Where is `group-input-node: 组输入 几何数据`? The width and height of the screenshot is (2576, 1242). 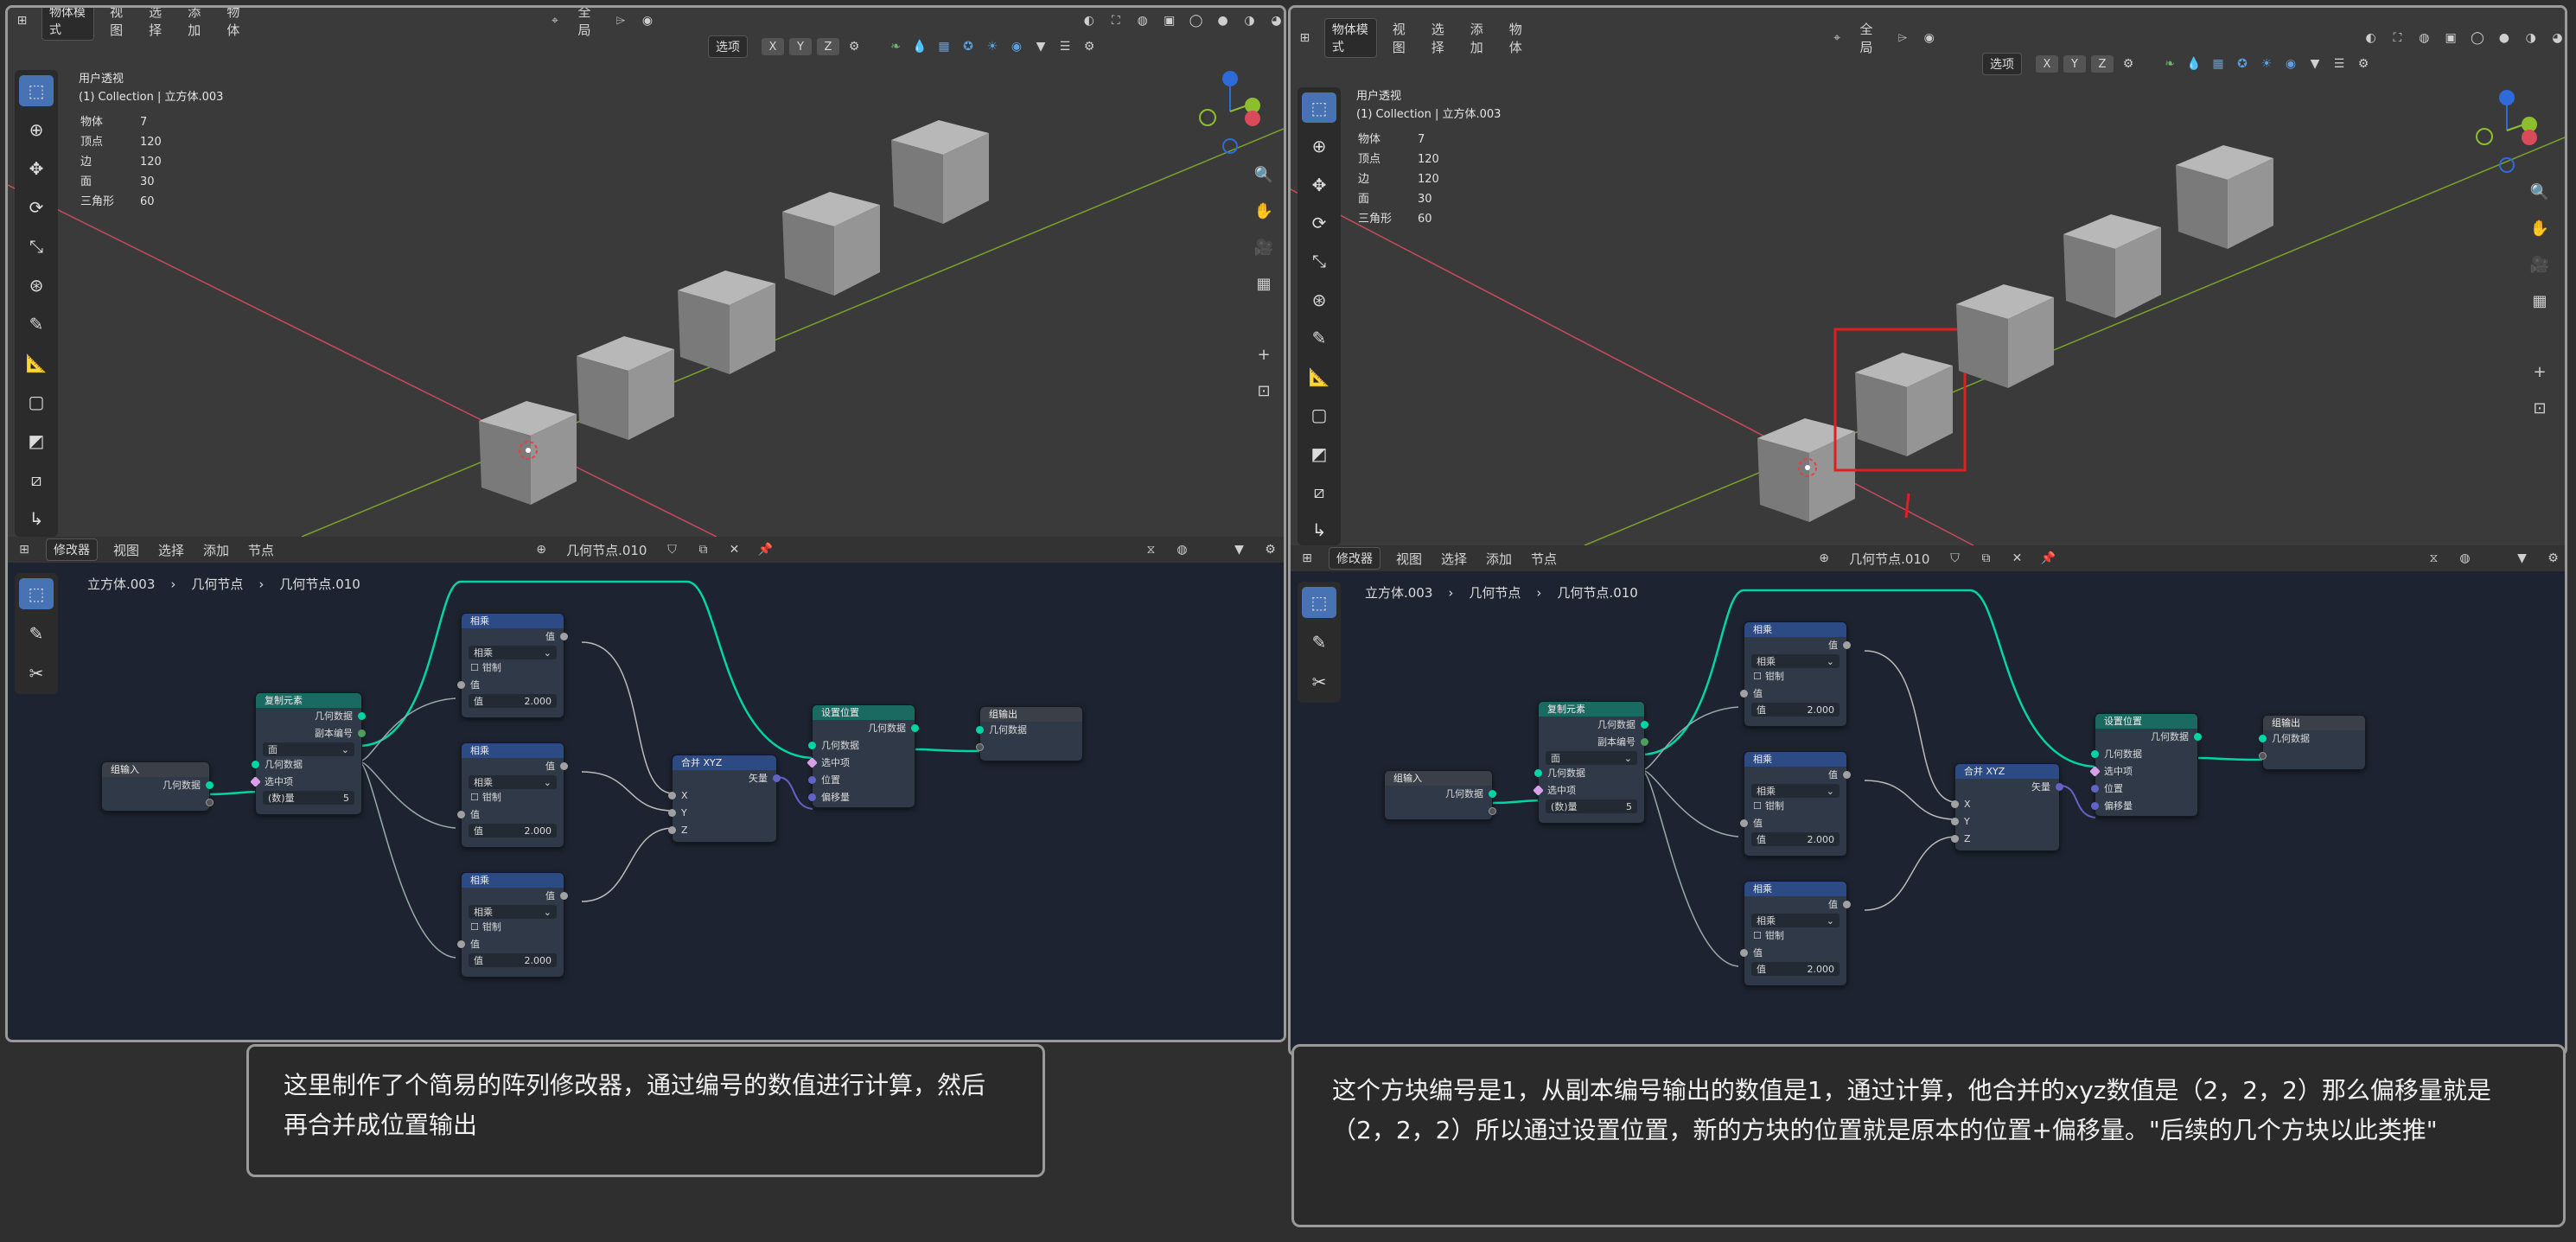
group-input-node: 组输入 几何数据 is located at coordinates (157, 786).